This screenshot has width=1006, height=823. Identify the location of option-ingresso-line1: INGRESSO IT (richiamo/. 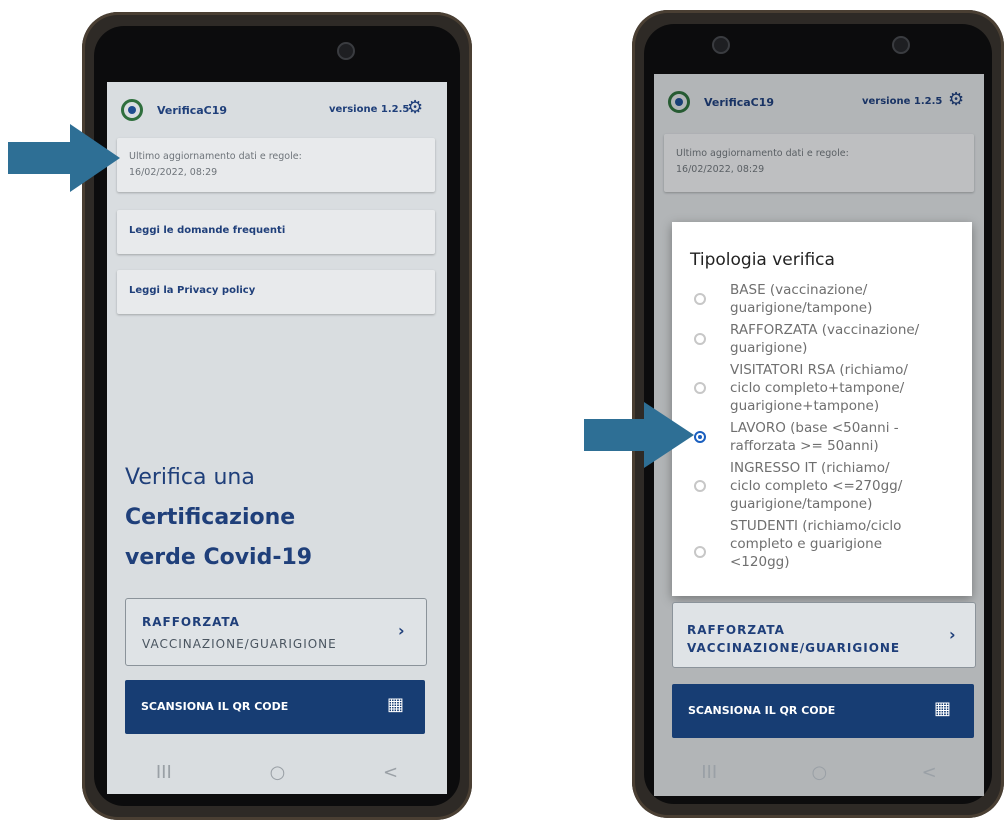
(810, 468).